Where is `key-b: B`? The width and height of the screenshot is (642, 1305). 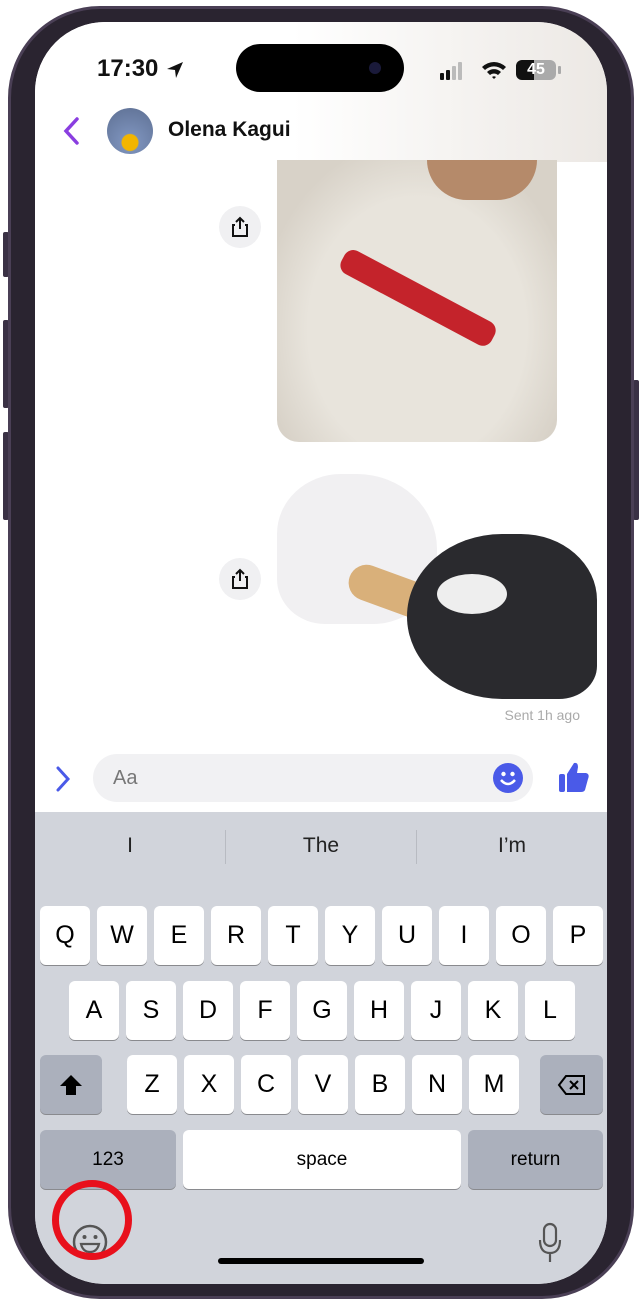 key-b: B is located at coordinates (380, 1084).